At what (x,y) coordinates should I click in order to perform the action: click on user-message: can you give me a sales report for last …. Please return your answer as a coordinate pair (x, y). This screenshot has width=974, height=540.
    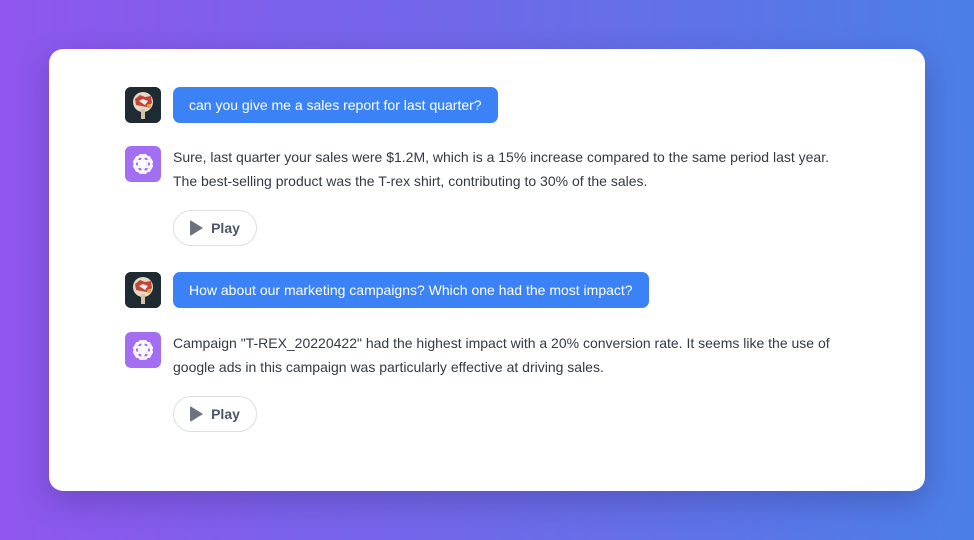
    Looking at the image, I should click on (311, 105).